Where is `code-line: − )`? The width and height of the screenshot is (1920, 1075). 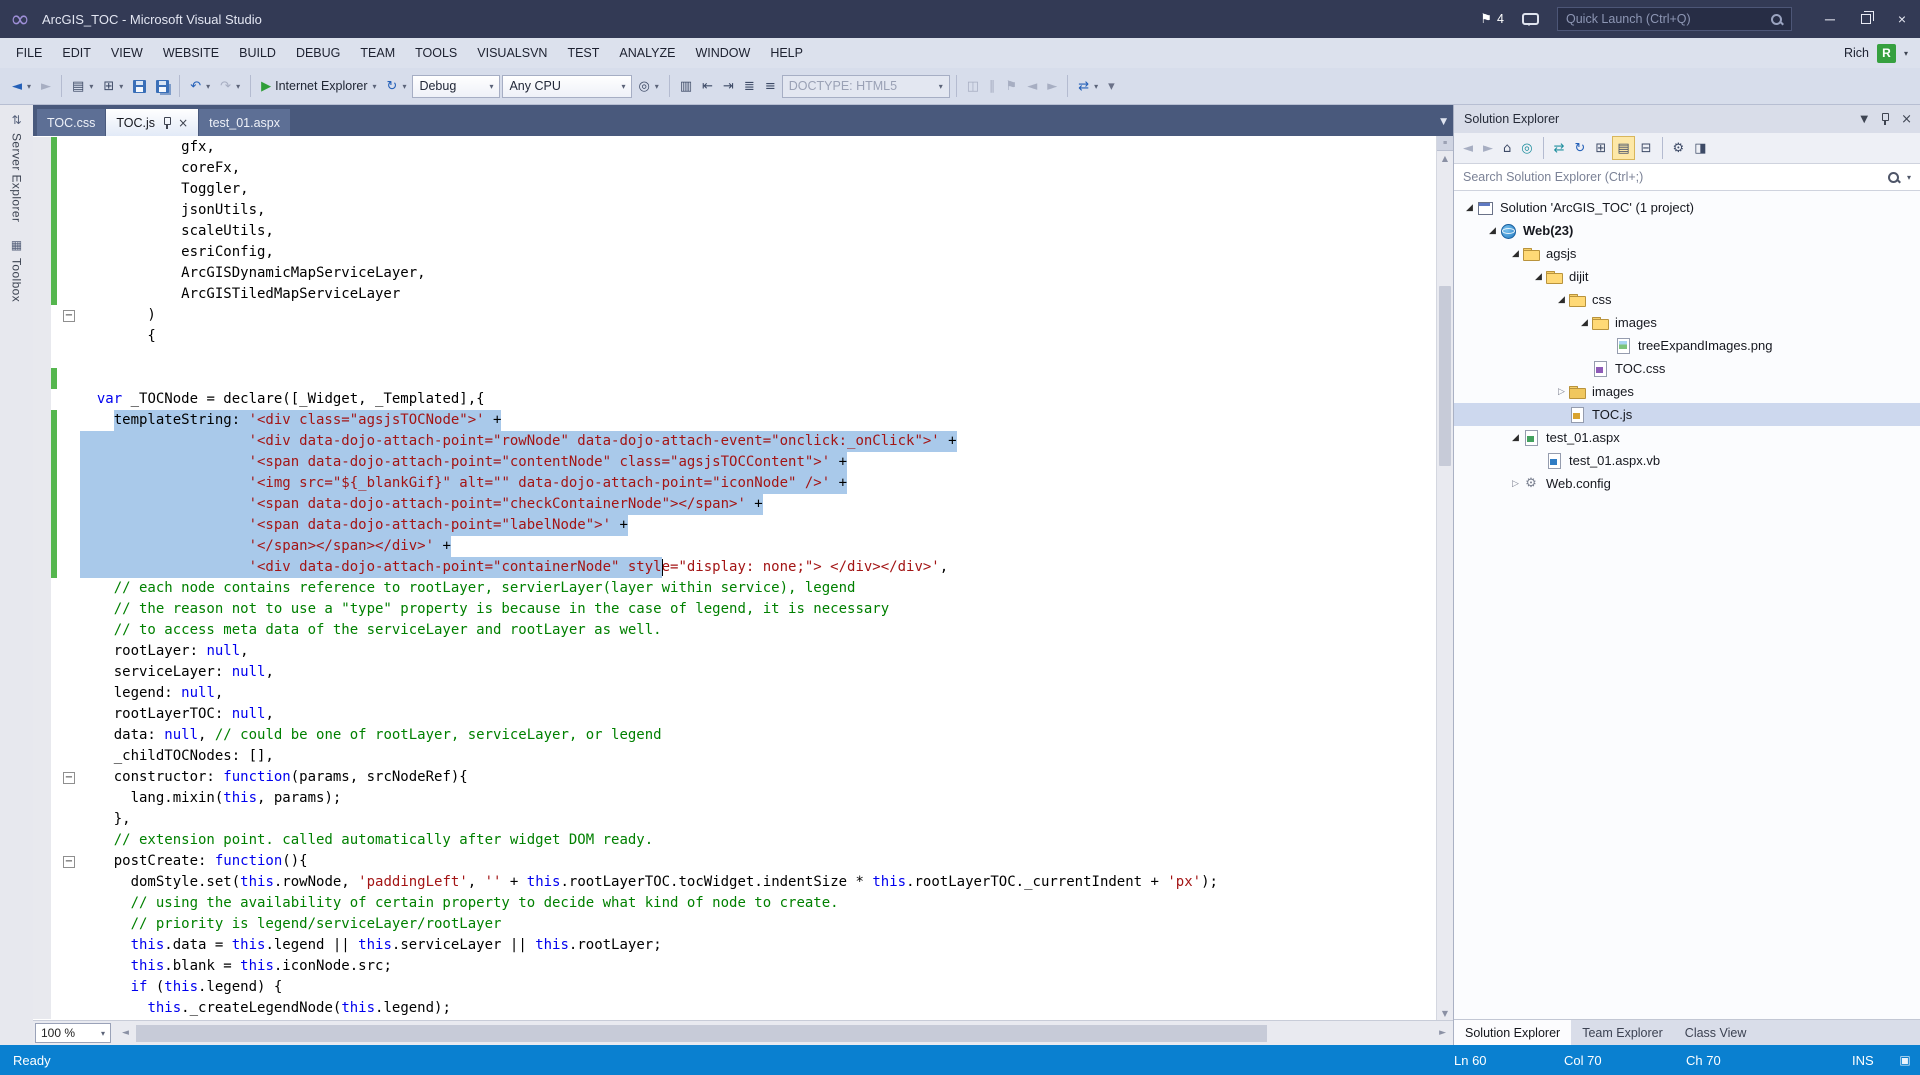 code-line: − ) is located at coordinates (734, 315).